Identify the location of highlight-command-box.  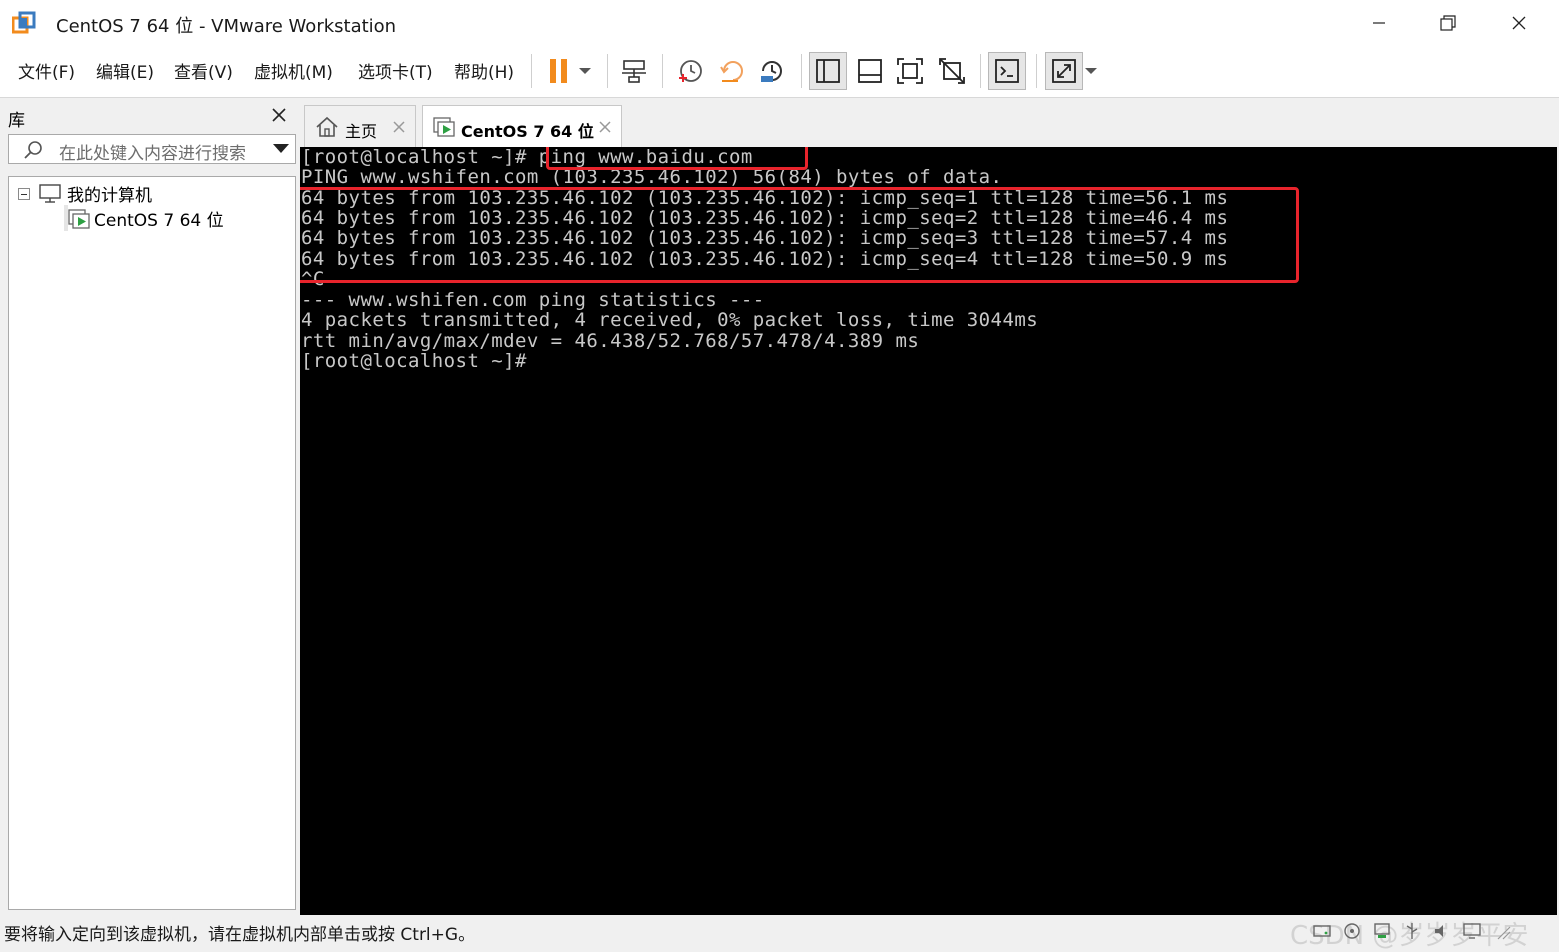
(677, 158).